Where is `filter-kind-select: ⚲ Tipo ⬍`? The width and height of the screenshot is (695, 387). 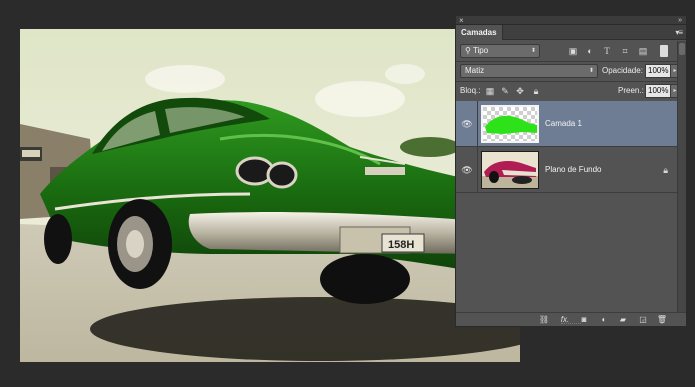 filter-kind-select: ⚲ Tipo ⬍ is located at coordinates (500, 51).